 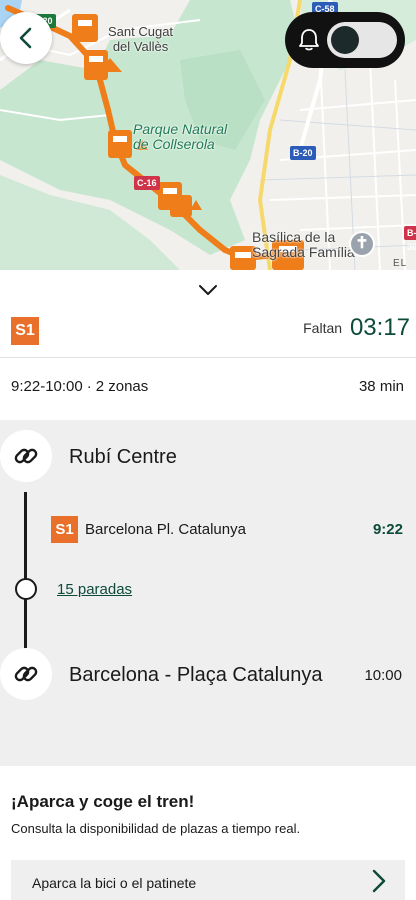 I want to click on chevron-left-icon, so click(x=25, y=38).